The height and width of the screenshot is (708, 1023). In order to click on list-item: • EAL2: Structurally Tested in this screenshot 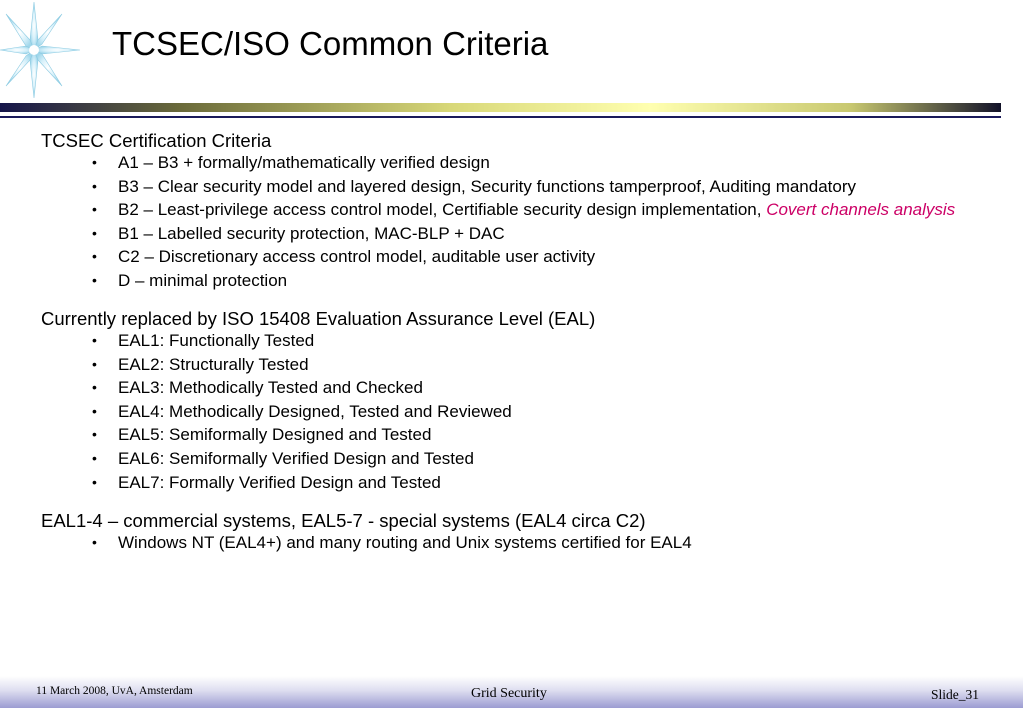, I will do `click(200, 364)`.